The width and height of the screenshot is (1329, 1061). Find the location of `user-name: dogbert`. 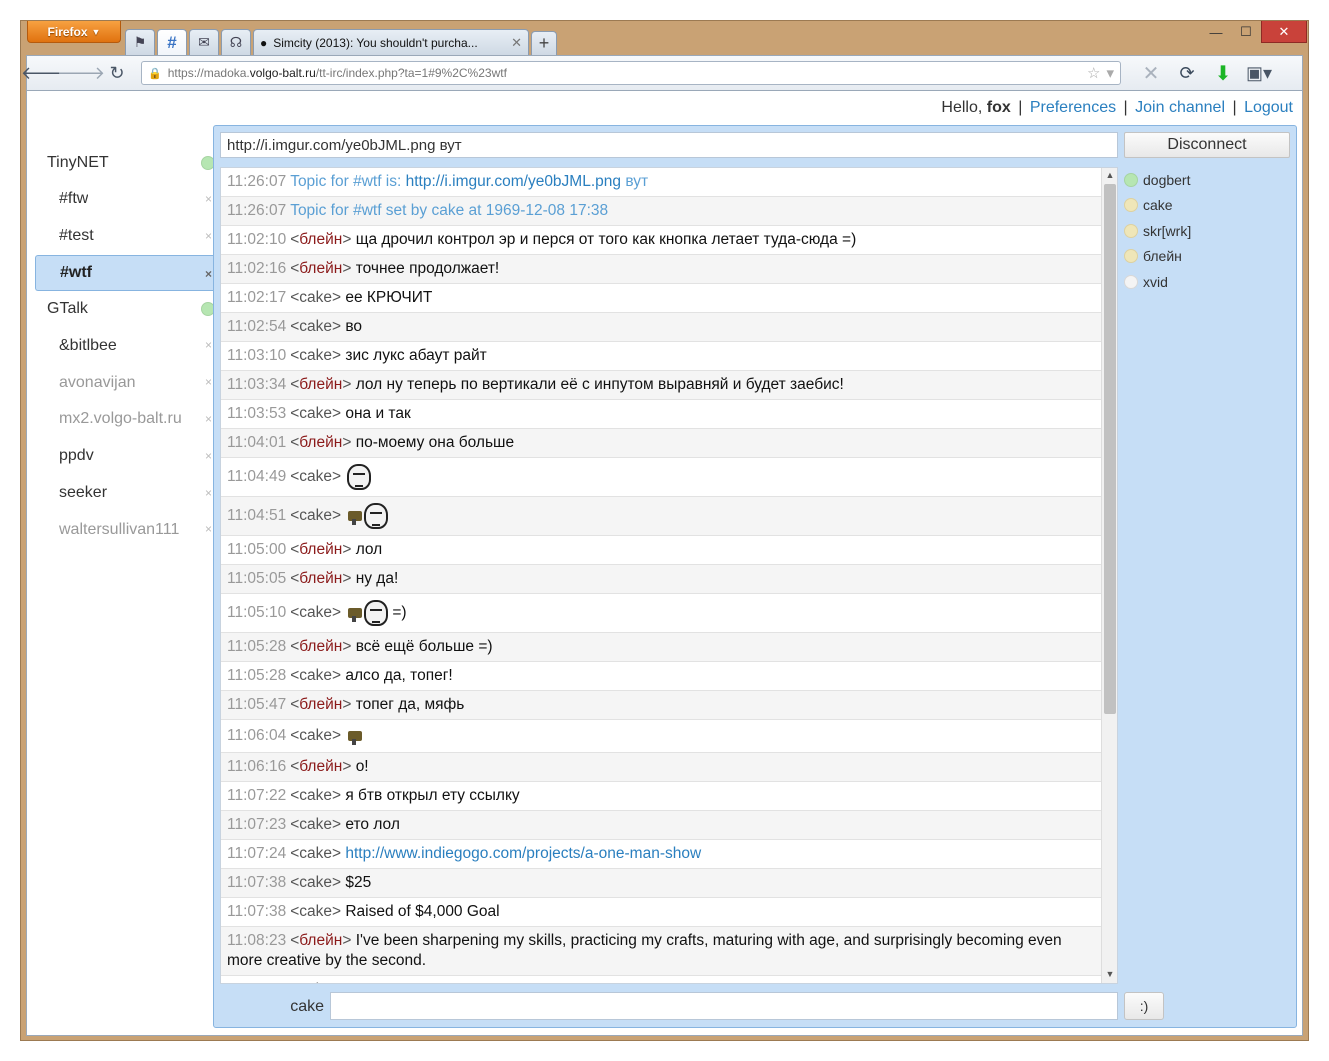

user-name: dogbert is located at coordinates (1167, 179).